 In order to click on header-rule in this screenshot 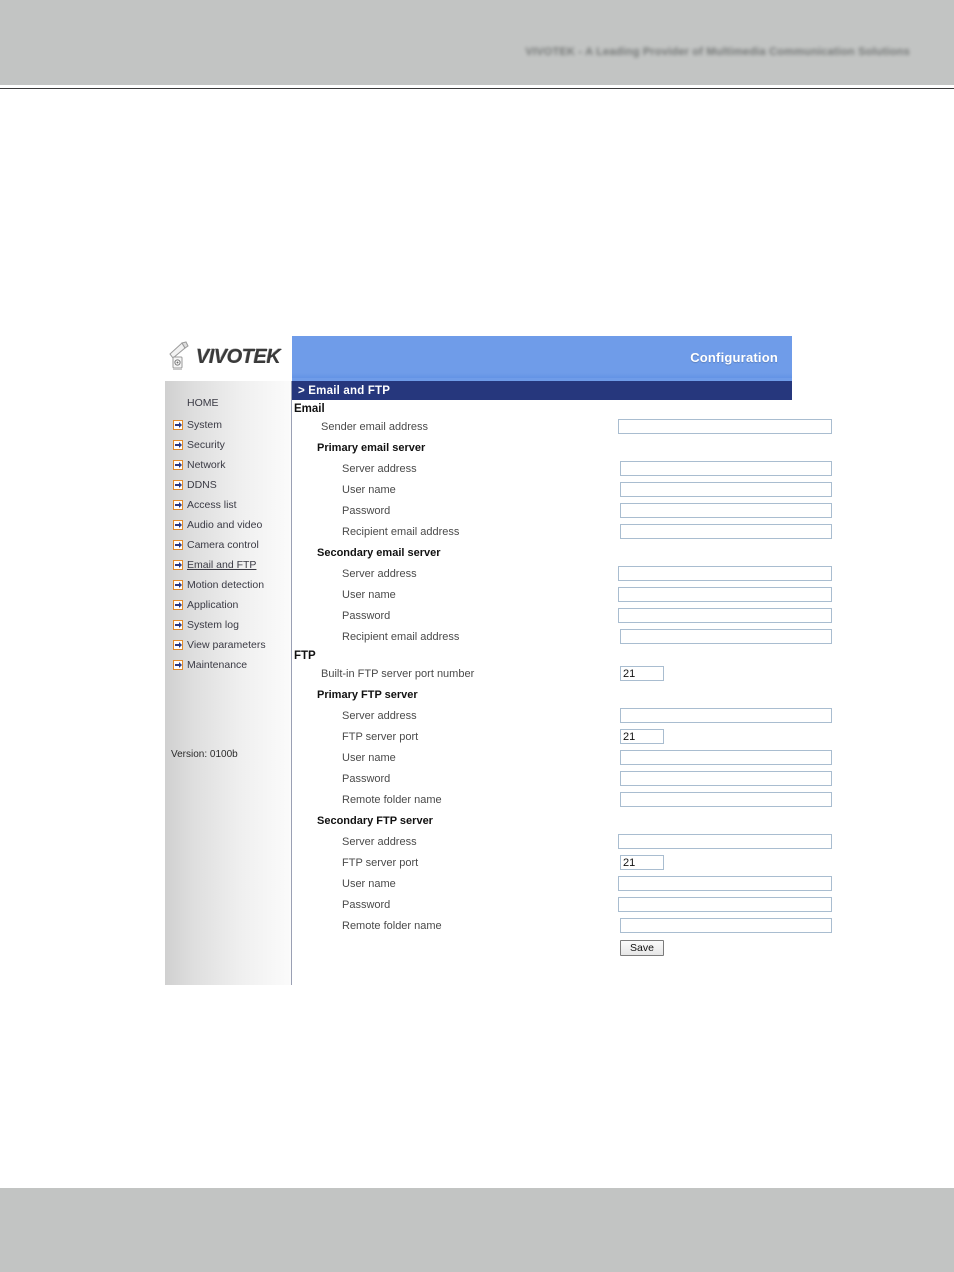, I will do `click(477, 88)`.